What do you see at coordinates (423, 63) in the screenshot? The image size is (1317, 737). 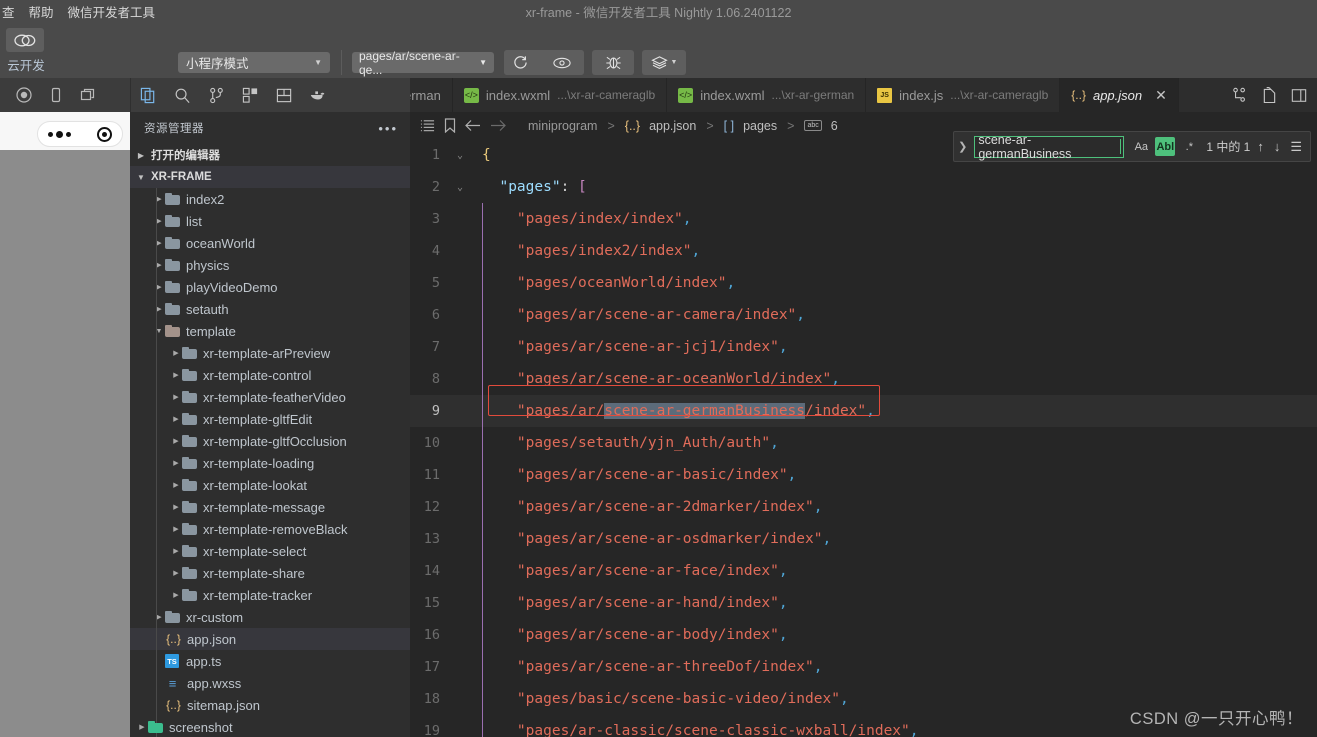 I see `page-select: pages/ar/scene-ar-qe... ▼` at bounding box center [423, 63].